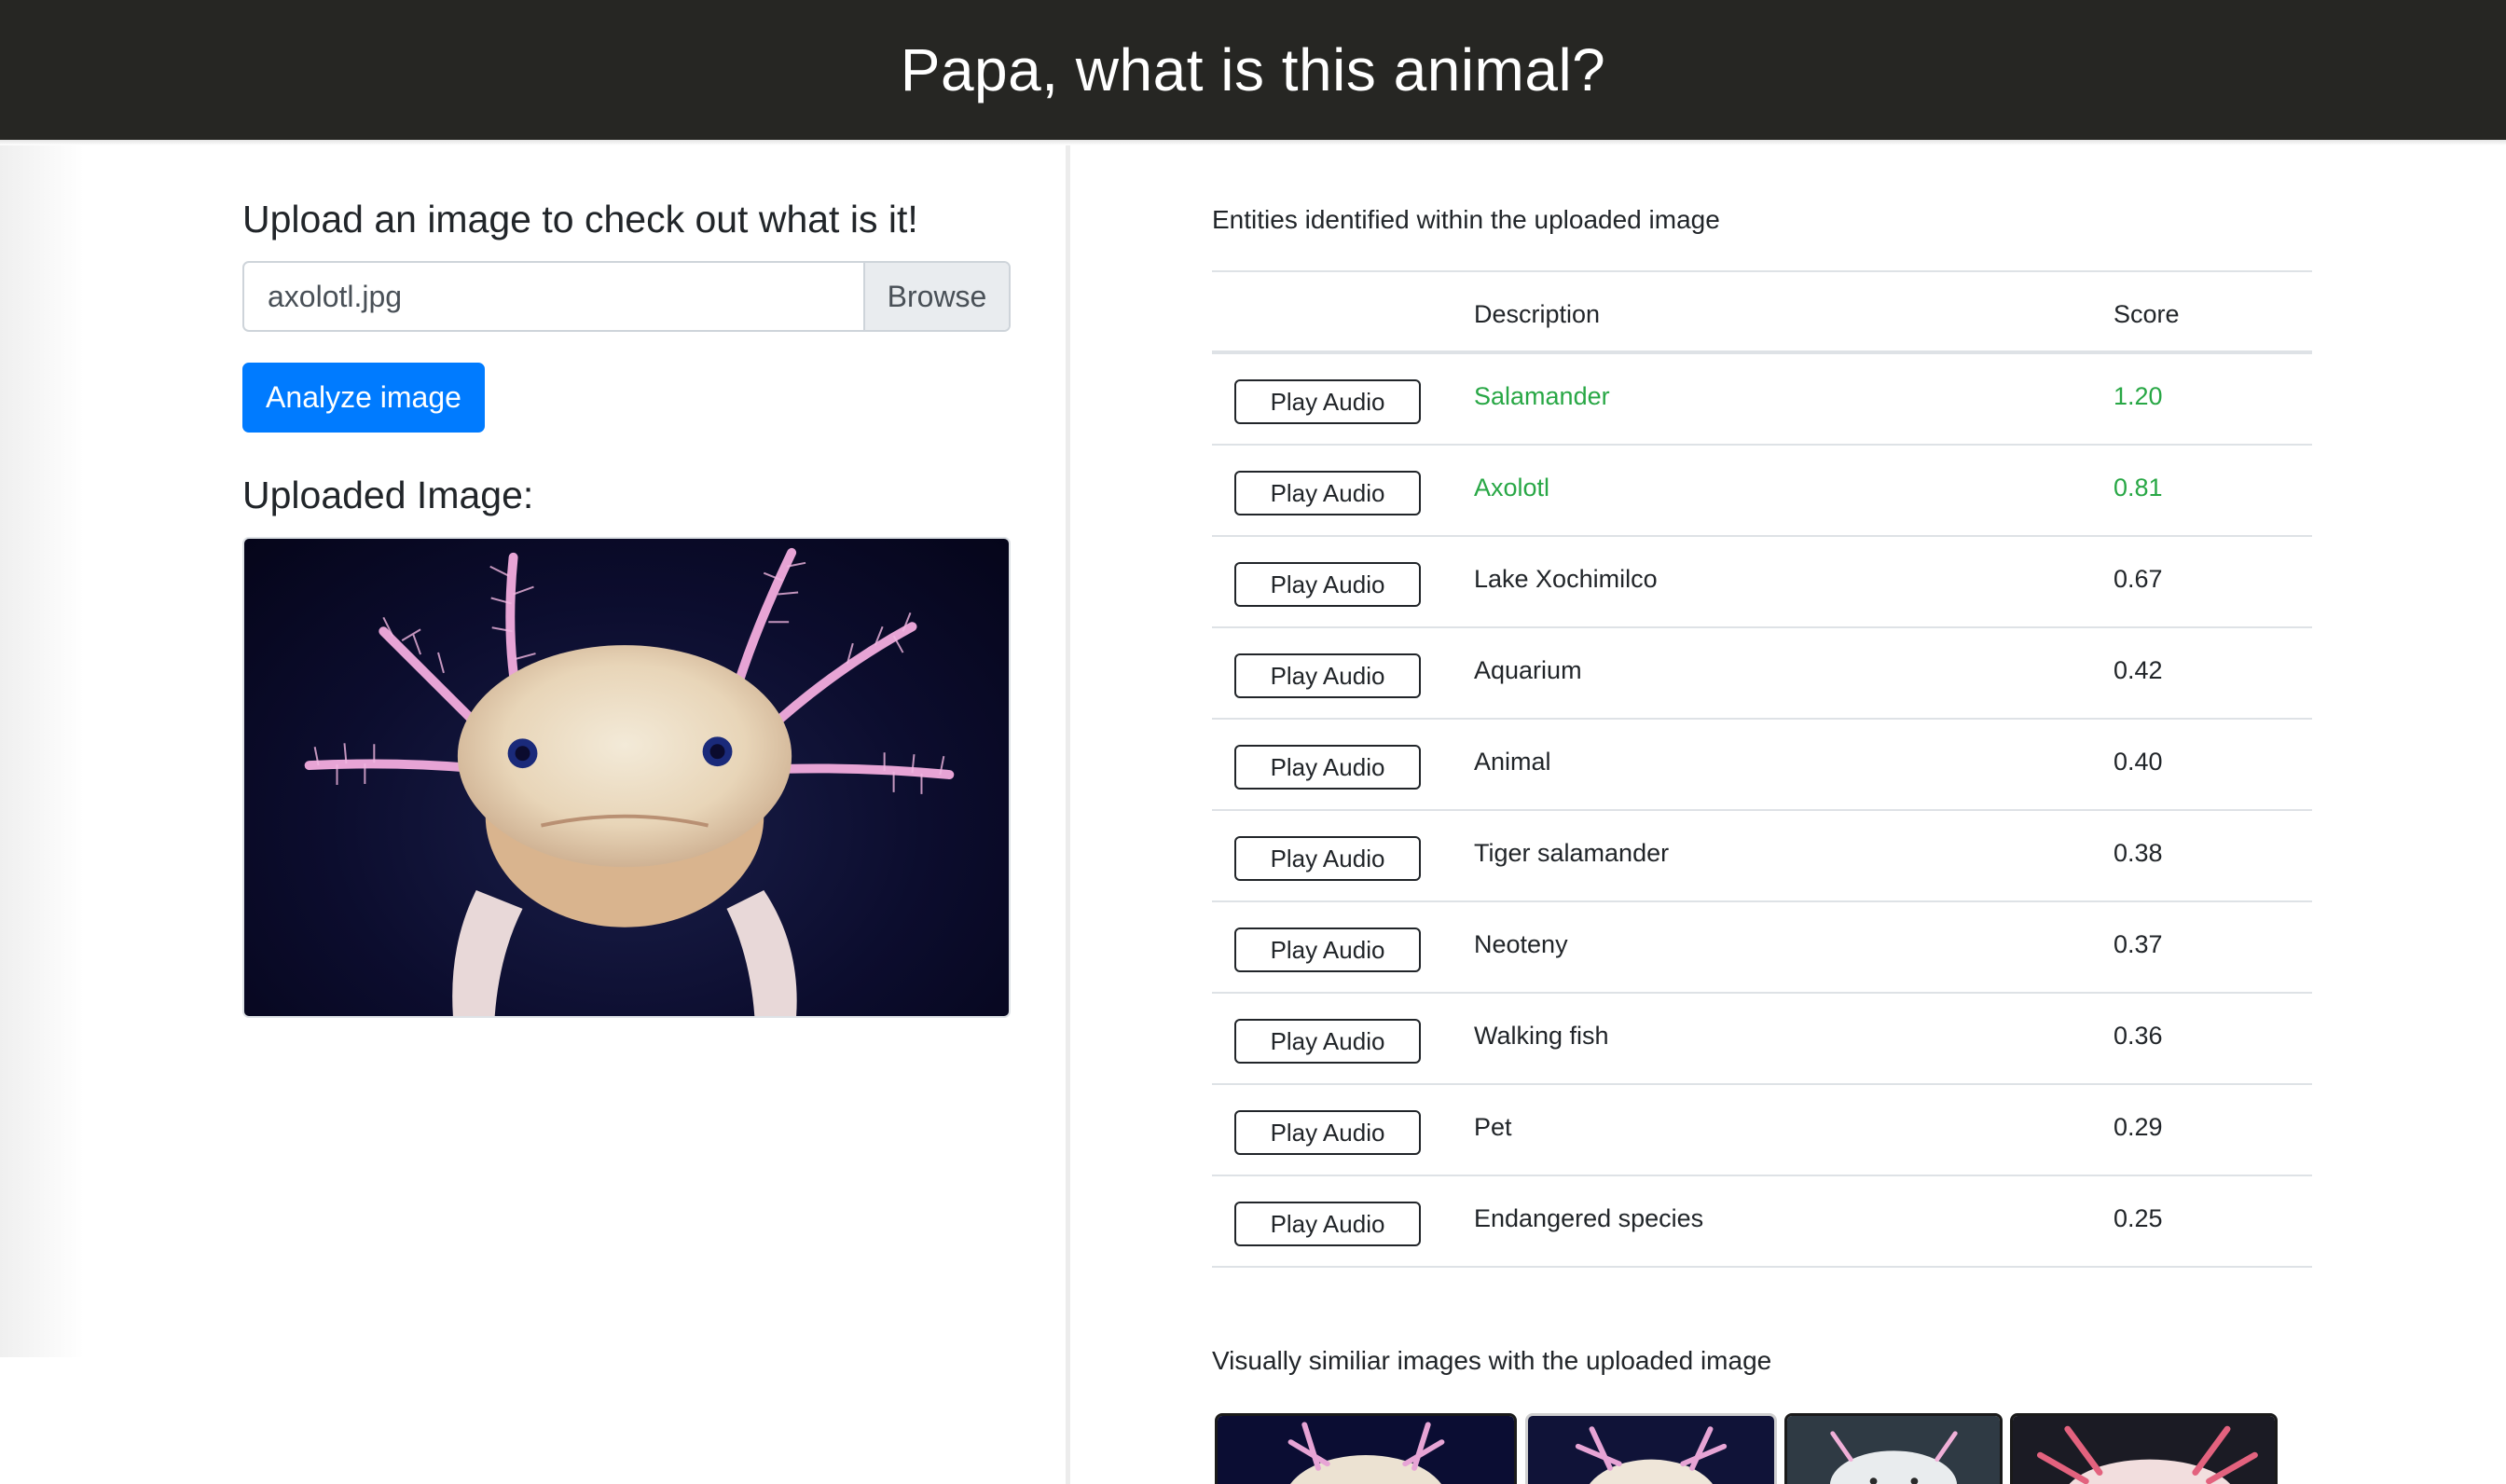  I want to click on table-row: Play Audio Animal 0.40, so click(1762, 765).